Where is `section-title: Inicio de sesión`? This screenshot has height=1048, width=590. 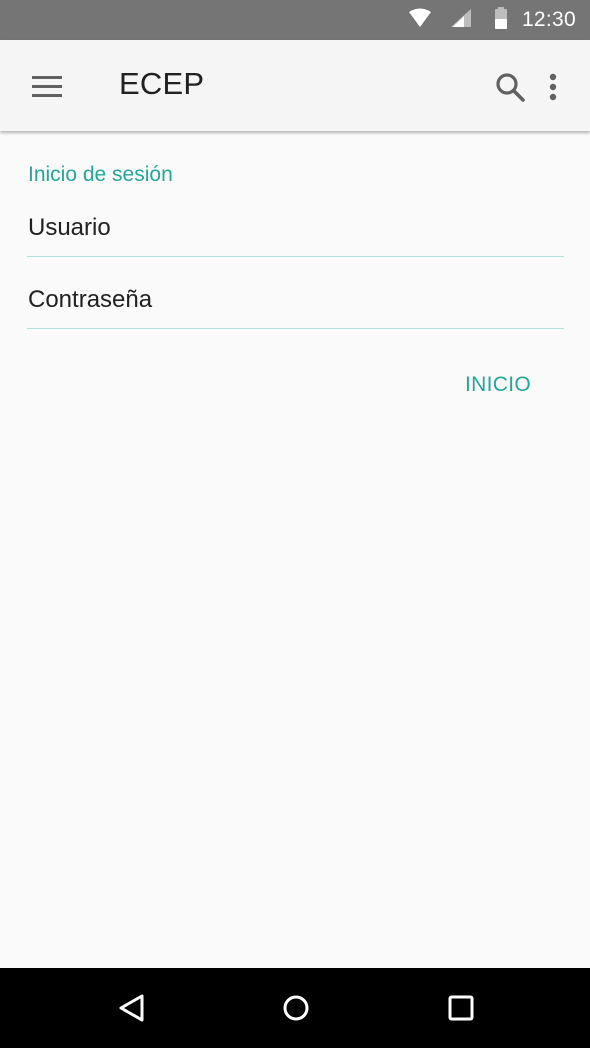 section-title: Inicio de sesión is located at coordinates (100, 174).